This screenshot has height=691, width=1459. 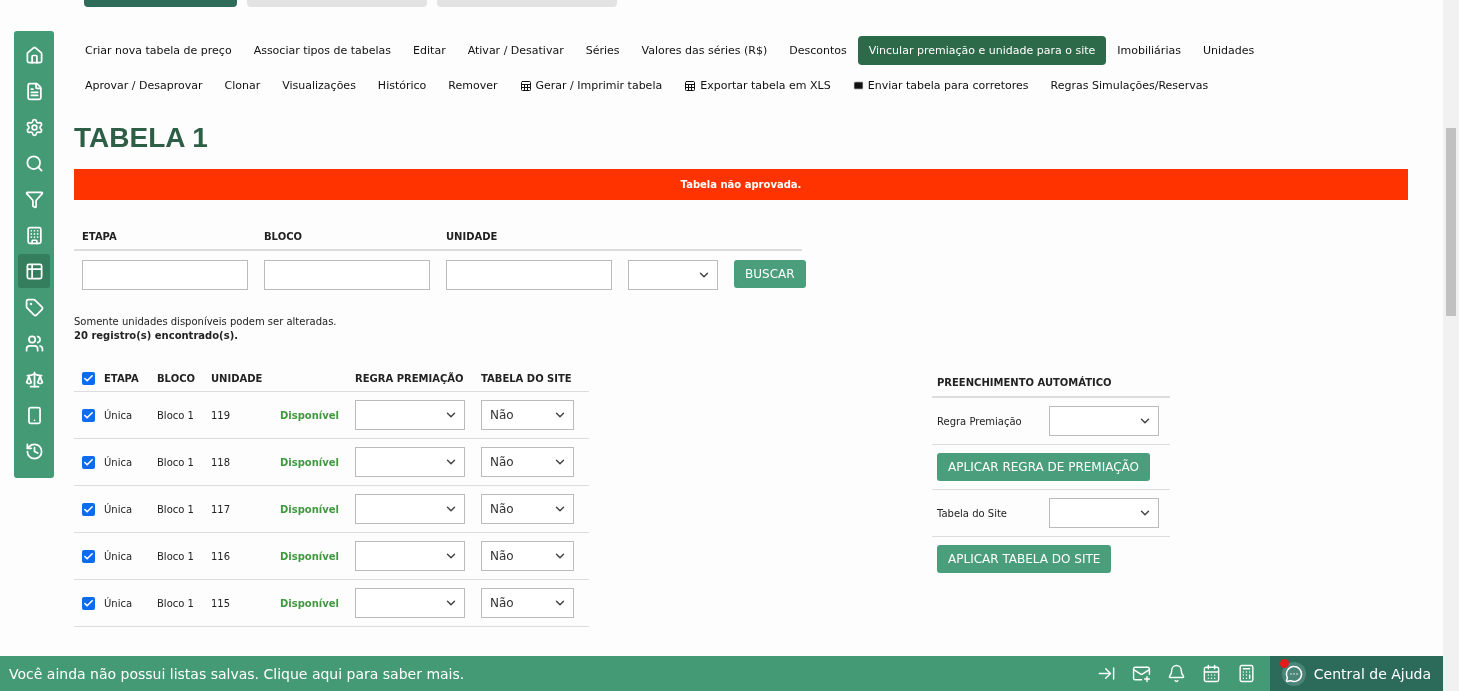 What do you see at coordinates (221, 603) in the screenshot?
I see `table-cell-text: 115` at bounding box center [221, 603].